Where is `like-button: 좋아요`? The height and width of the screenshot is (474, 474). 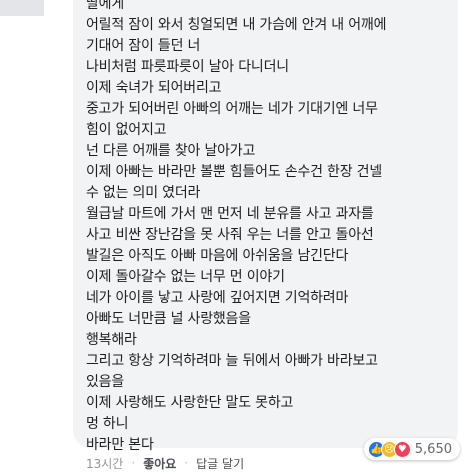
like-button: 좋아요 is located at coordinates (159, 463).